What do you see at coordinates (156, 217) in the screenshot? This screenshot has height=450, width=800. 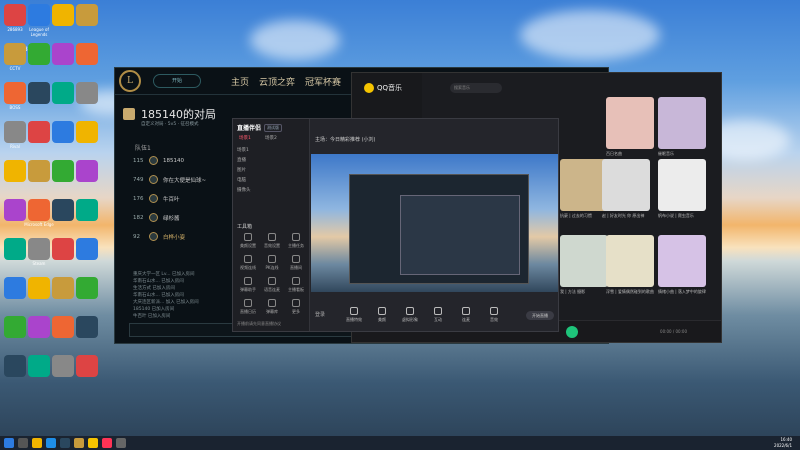 I see `player-row: 182 绿杉酱` at bounding box center [156, 217].